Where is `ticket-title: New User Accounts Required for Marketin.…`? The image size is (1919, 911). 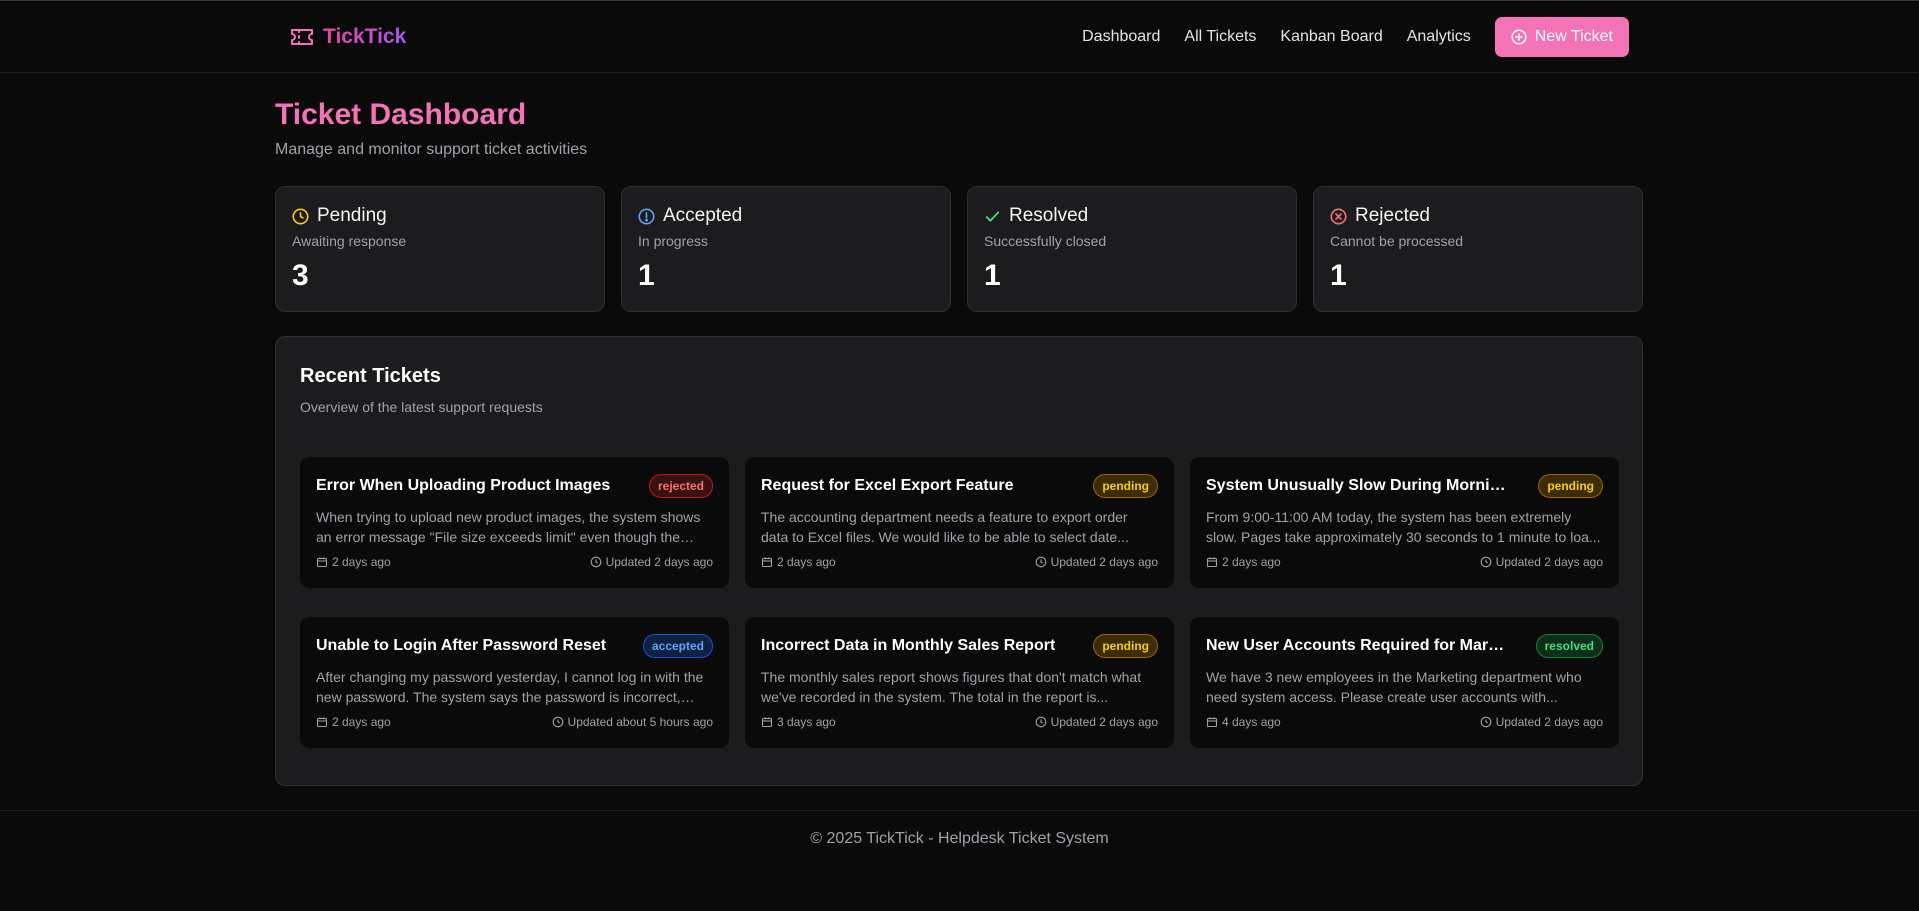
ticket-title: New User Accounts Required for Marketin.… is located at coordinates (1356, 645).